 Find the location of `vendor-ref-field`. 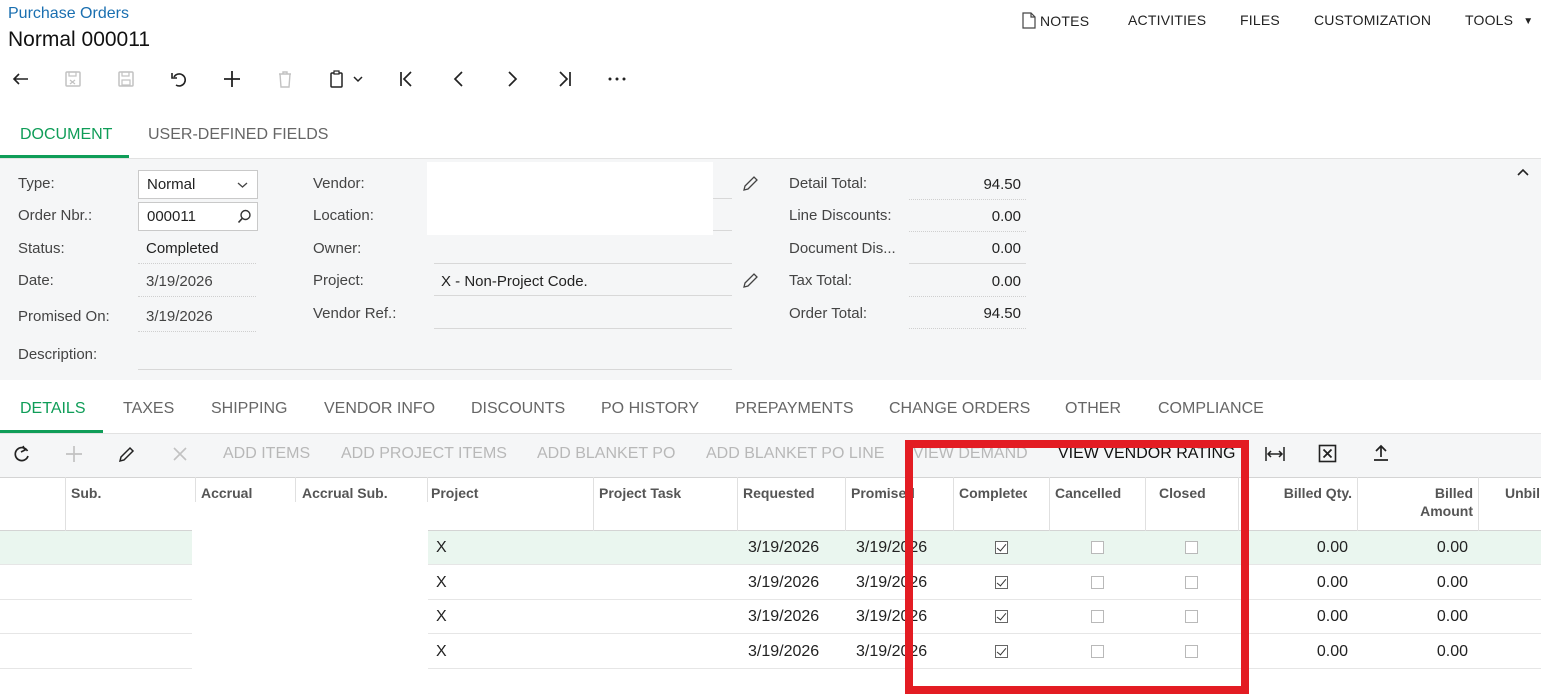

vendor-ref-field is located at coordinates (583, 328).